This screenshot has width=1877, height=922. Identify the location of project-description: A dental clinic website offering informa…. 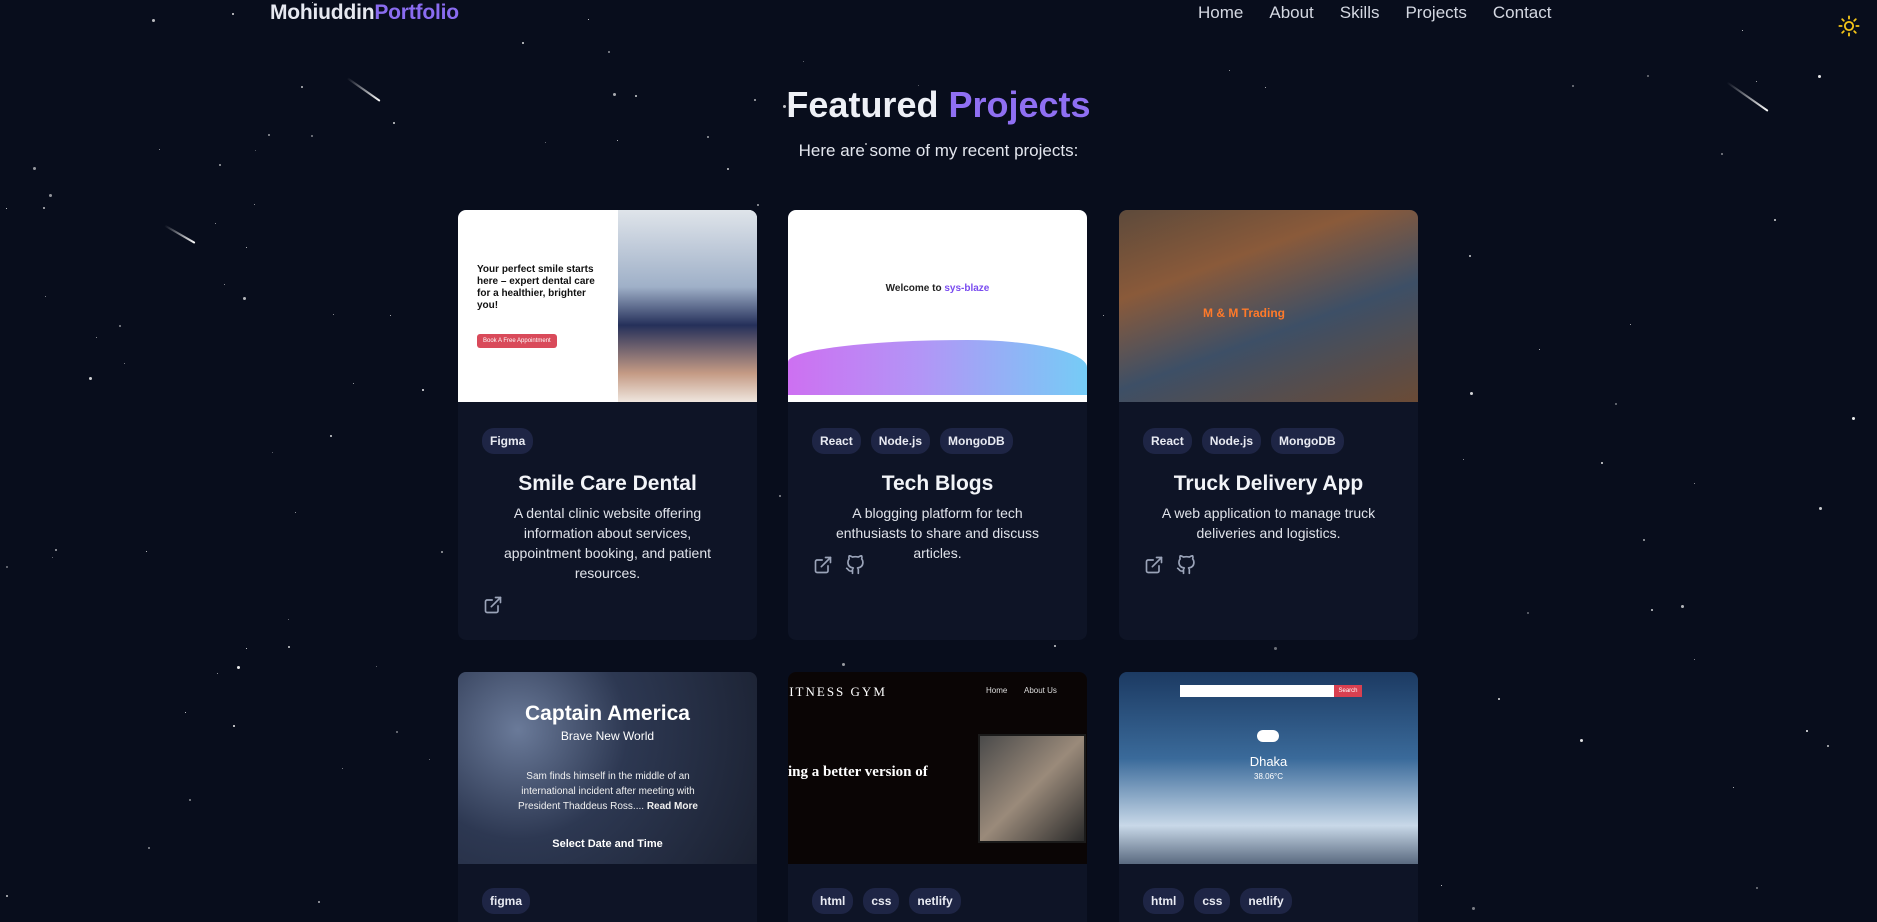
(607, 543).